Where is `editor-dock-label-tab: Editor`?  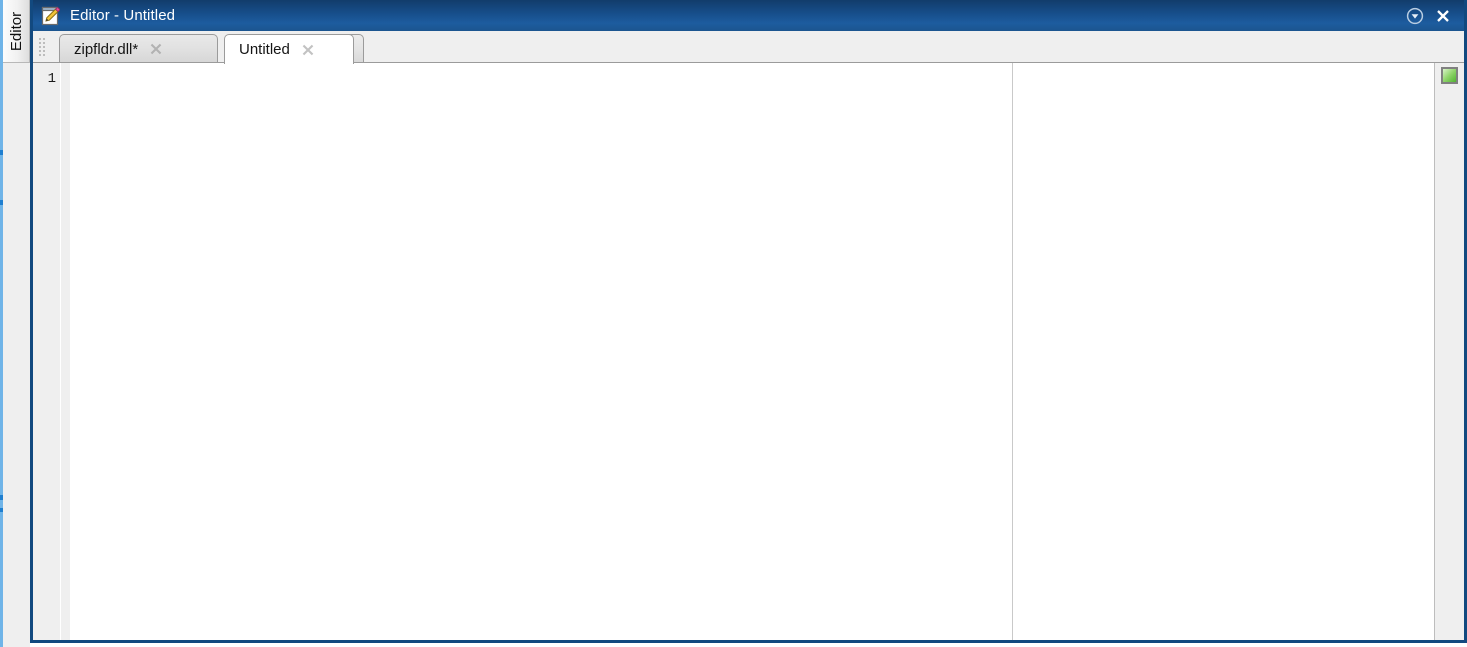 editor-dock-label-tab: Editor is located at coordinates (16, 31).